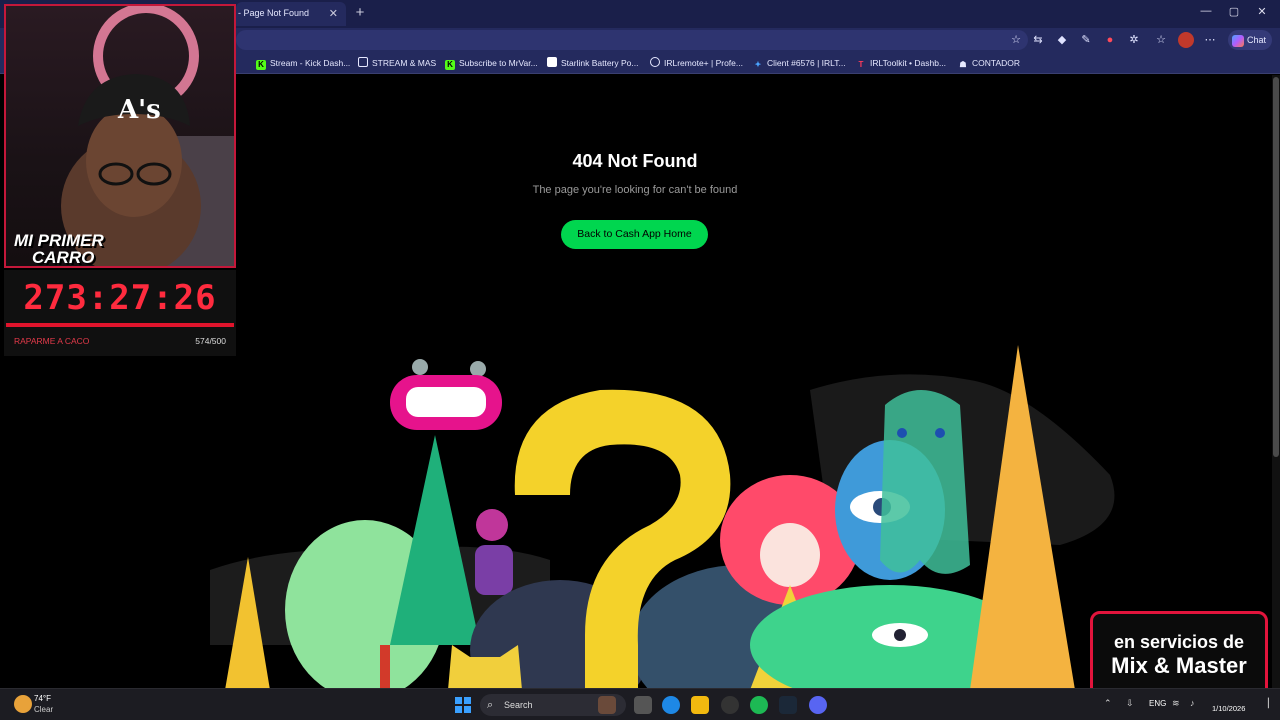 This screenshot has height=720, width=1280. What do you see at coordinates (360, 13) in the screenshot?
I see `new-tab-button: +` at bounding box center [360, 13].